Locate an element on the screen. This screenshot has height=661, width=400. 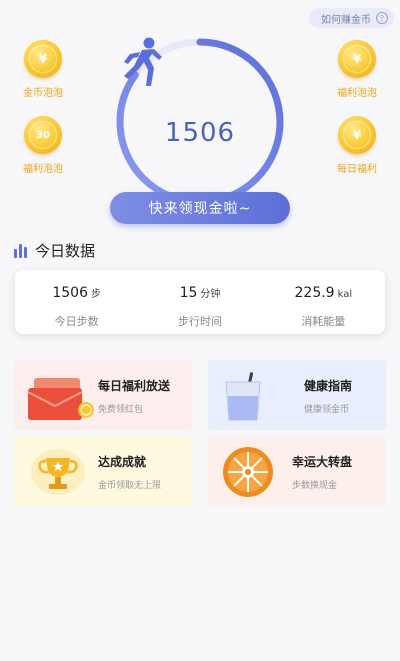
card-title: 达成成就 is located at coordinates (122, 462).